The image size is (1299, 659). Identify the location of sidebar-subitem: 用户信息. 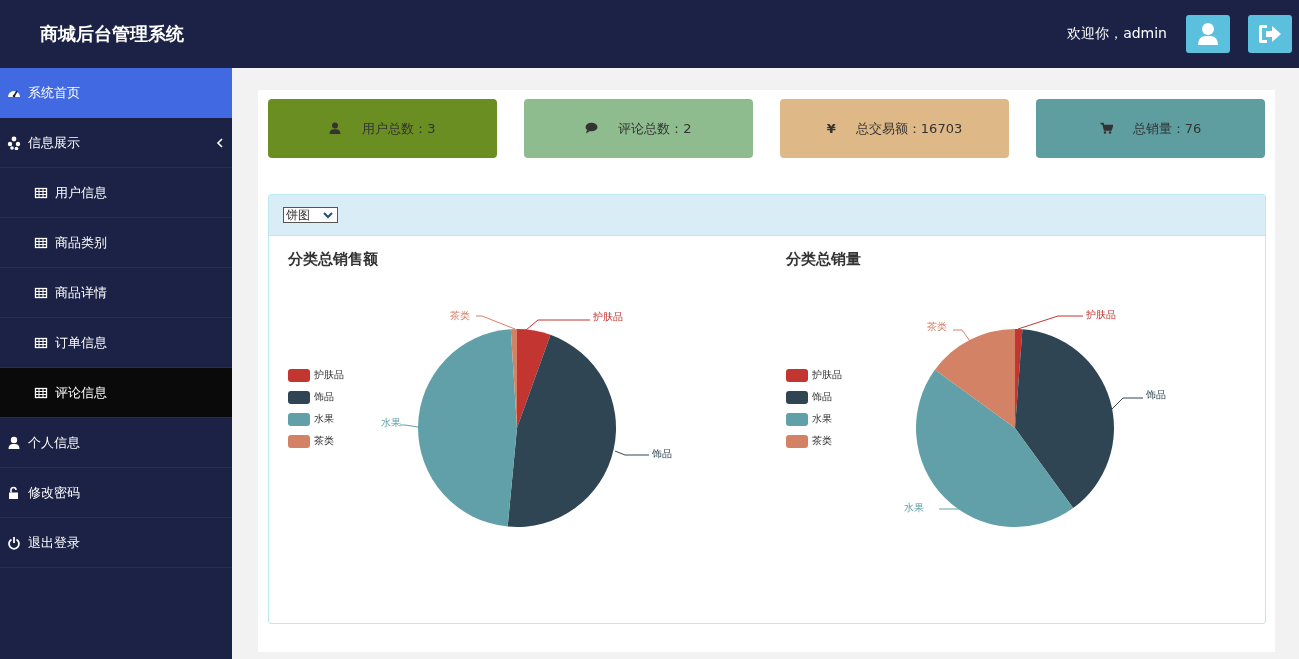
(116, 193).